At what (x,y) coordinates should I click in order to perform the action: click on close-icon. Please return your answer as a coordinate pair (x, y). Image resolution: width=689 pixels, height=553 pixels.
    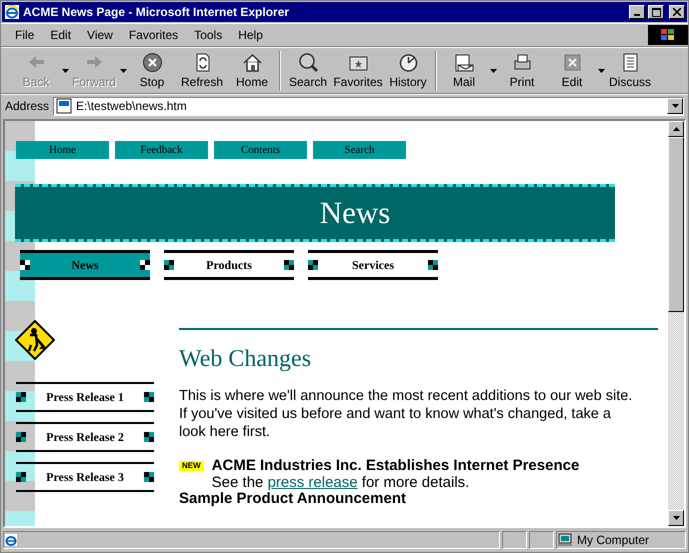
    Looking at the image, I should click on (677, 12).